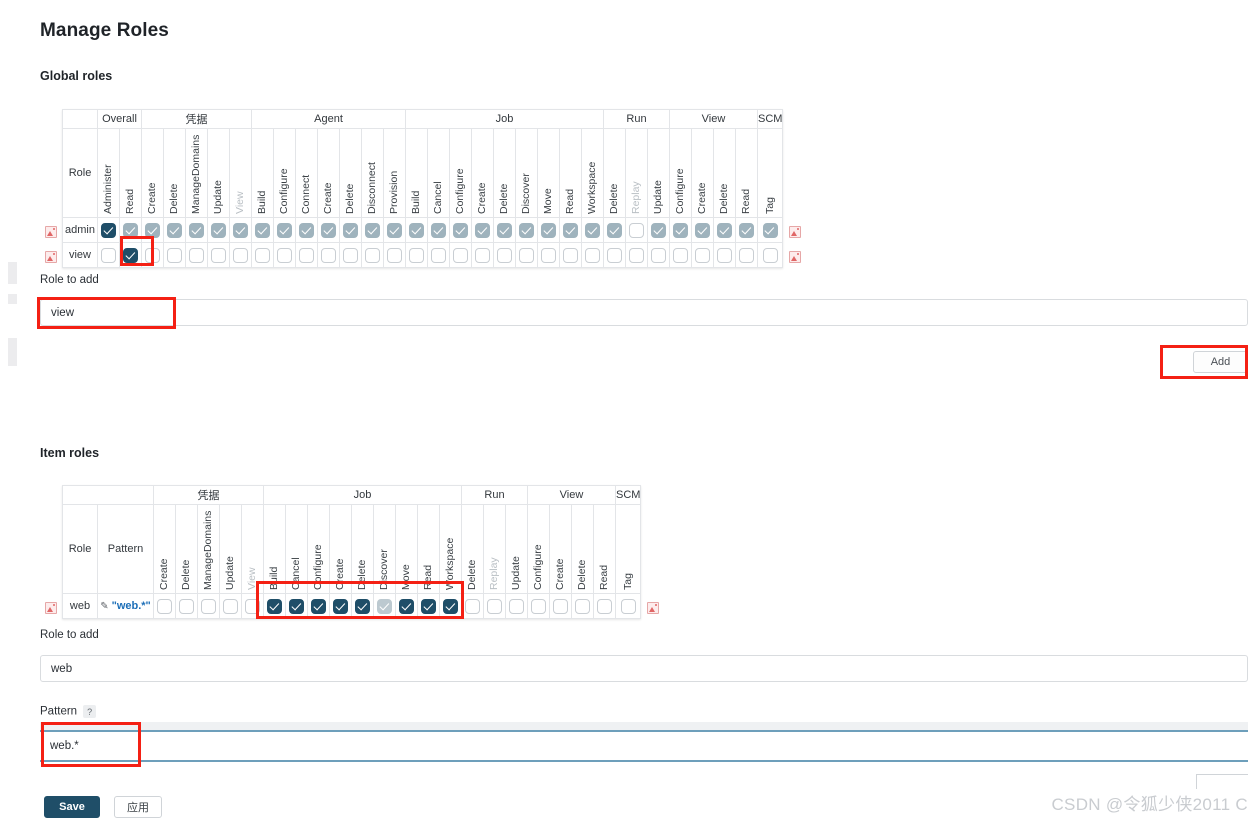  Describe the element at coordinates (644, 312) in the screenshot. I see `global-role-to-add-input: view` at that location.